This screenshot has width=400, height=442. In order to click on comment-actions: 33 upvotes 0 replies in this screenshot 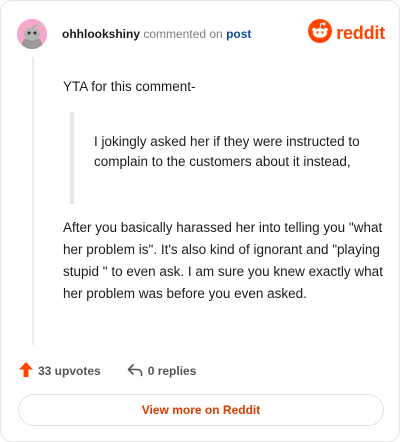, I will do `click(107, 371)`.